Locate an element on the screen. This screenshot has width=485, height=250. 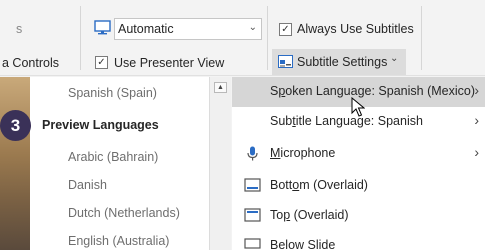
mouse-cursor-icon is located at coordinates (358, 107).